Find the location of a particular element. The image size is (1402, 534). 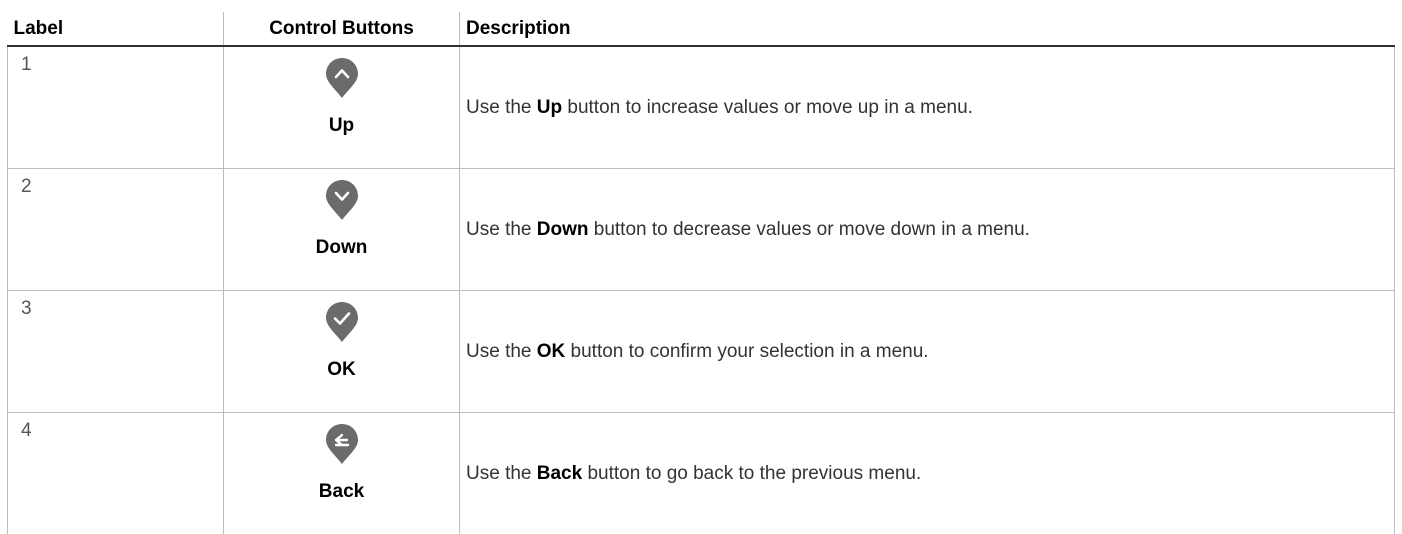

control-cell: Down is located at coordinates (342, 230).